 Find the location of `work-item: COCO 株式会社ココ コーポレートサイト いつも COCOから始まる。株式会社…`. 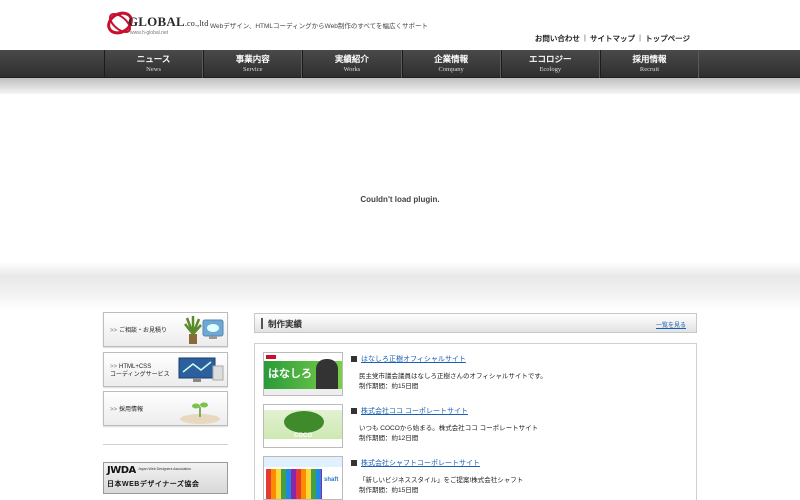

work-item: COCO 株式会社ココ コーポレートサイト いつも COCOから始まる。株式会社… is located at coordinates (478, 429).